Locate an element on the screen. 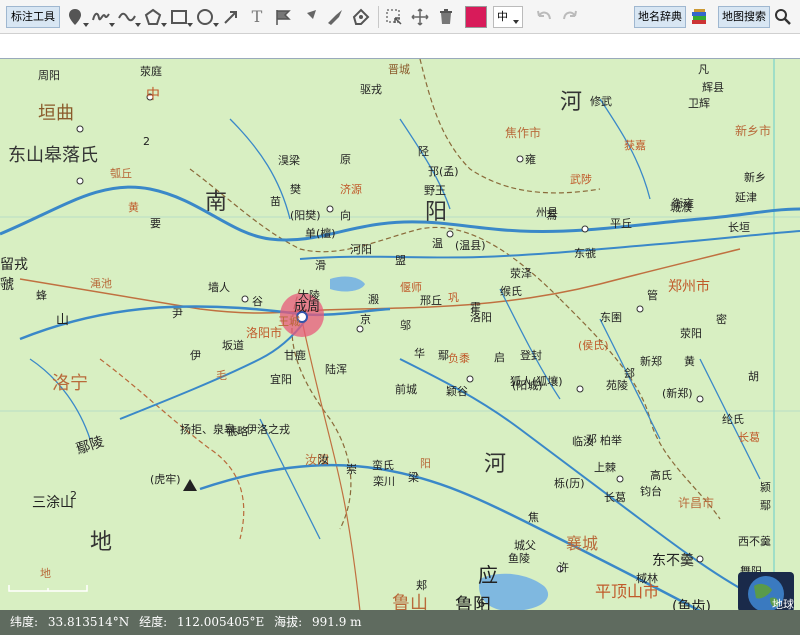 The image size is (800, 635). size-select: 中 is located at coordinates (508, 16).